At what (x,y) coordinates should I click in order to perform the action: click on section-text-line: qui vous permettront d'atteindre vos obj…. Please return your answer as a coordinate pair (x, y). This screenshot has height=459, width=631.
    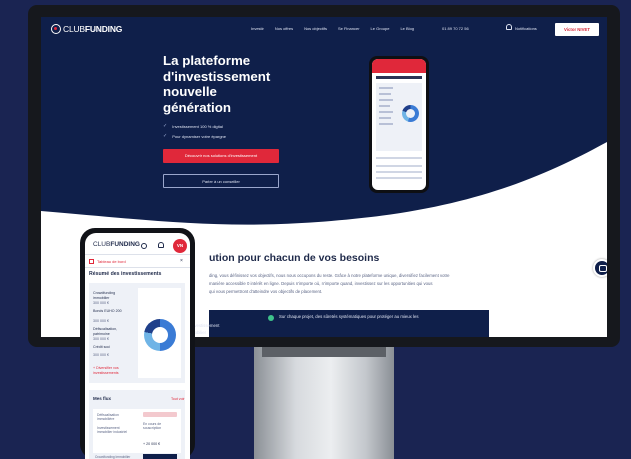
    Looking at the image, I should click on (266, 291).